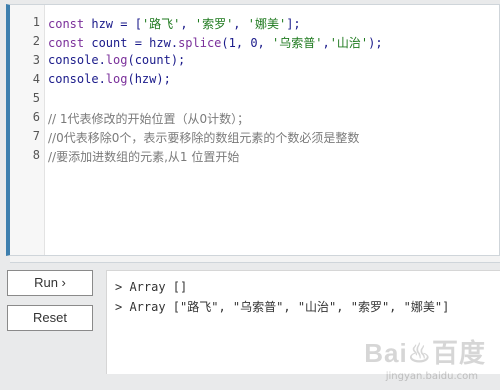  I want to click on code-string: '娜美', so click(267, 24).